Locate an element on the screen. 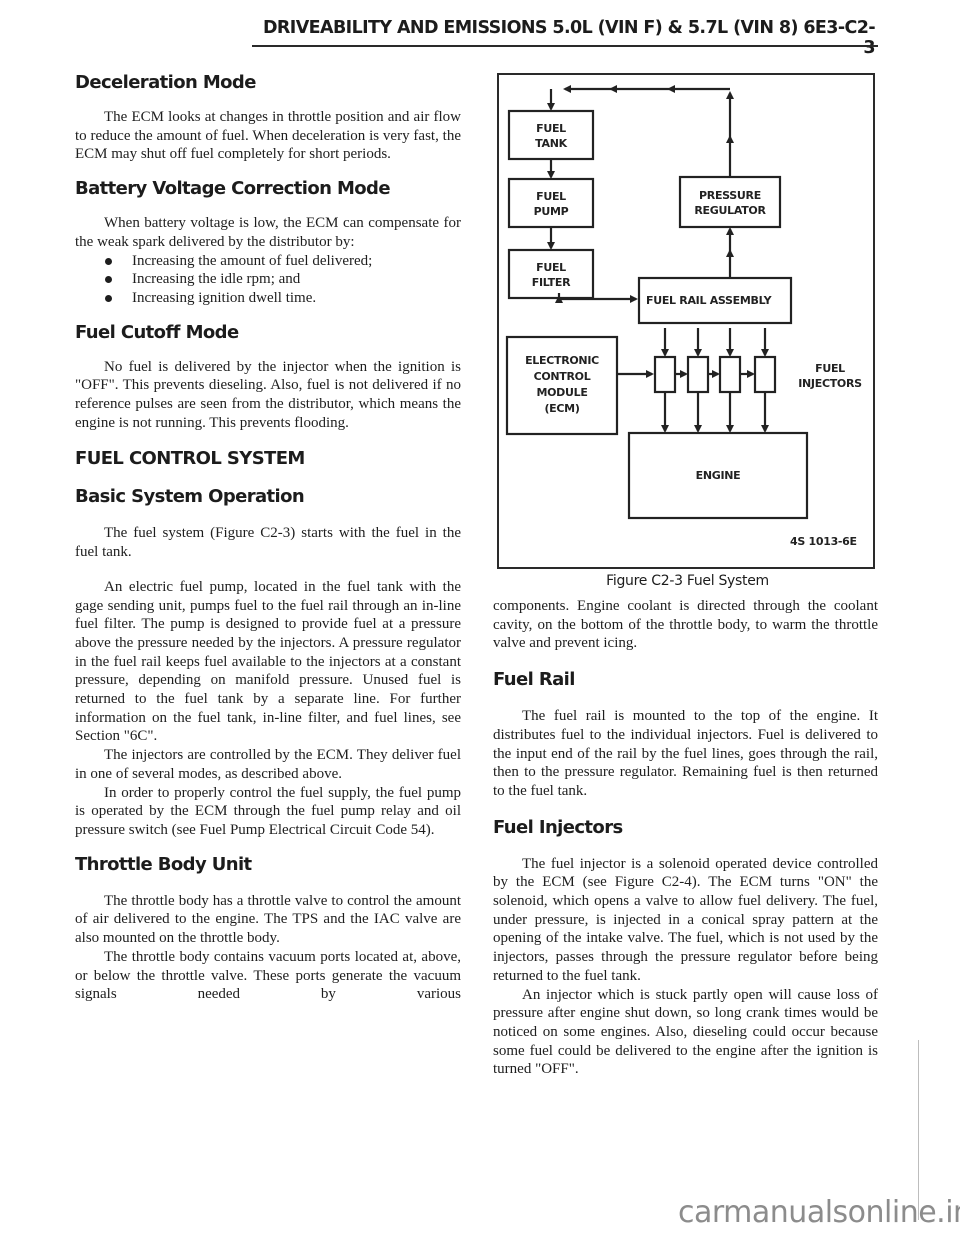 The image size is (960, 1236). heading-fuel-injectors: Fuel Injectors is located at coordinates (558, 827).